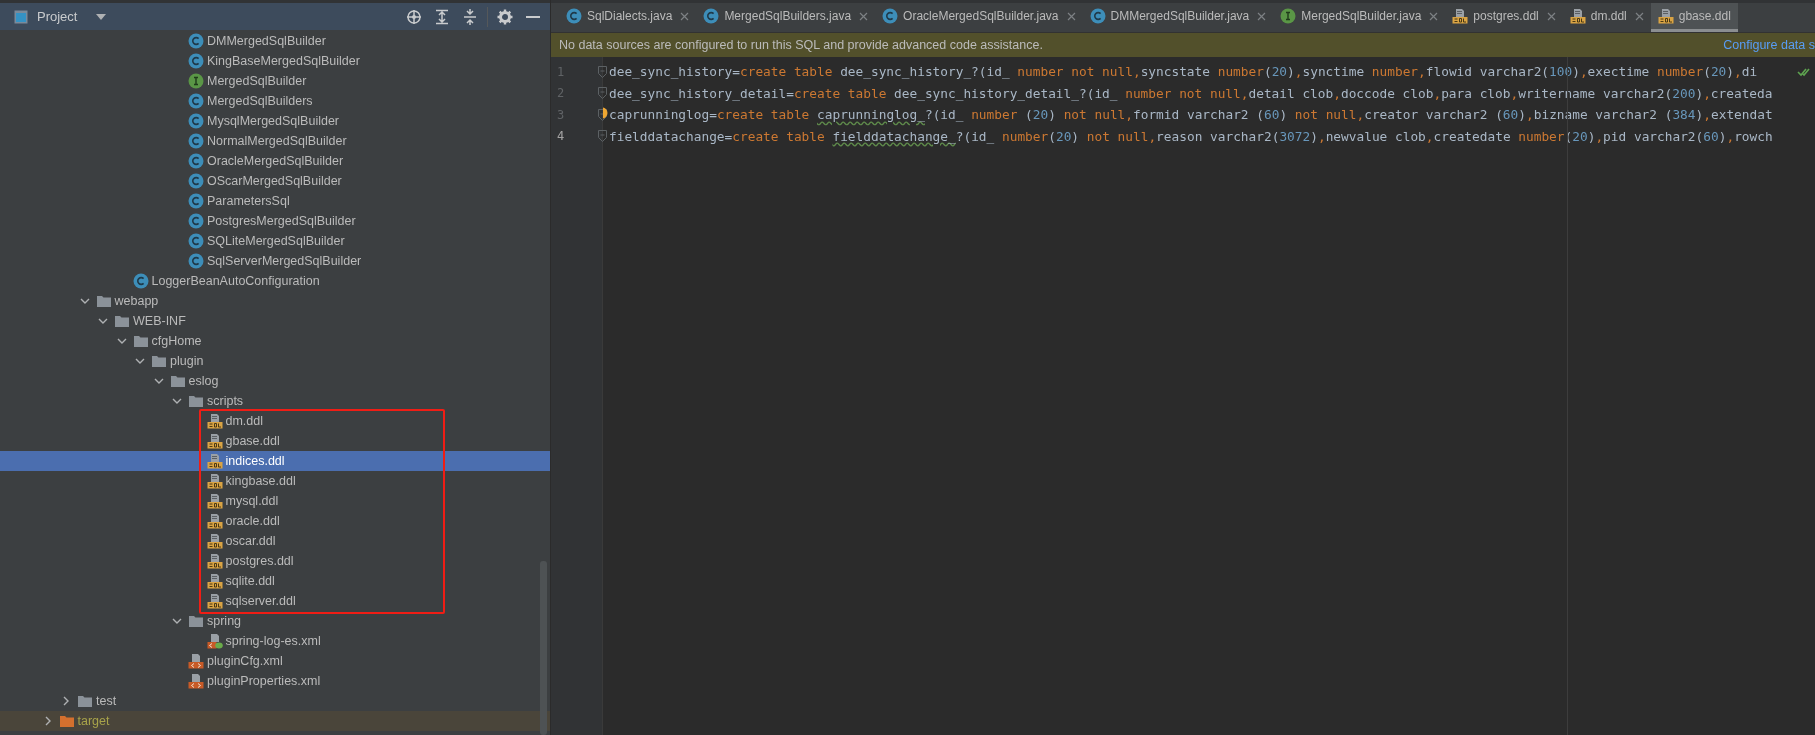 The image size is (1815, 735). I want to click on tree-item: pluginCfg.xml, so click(275, 661).